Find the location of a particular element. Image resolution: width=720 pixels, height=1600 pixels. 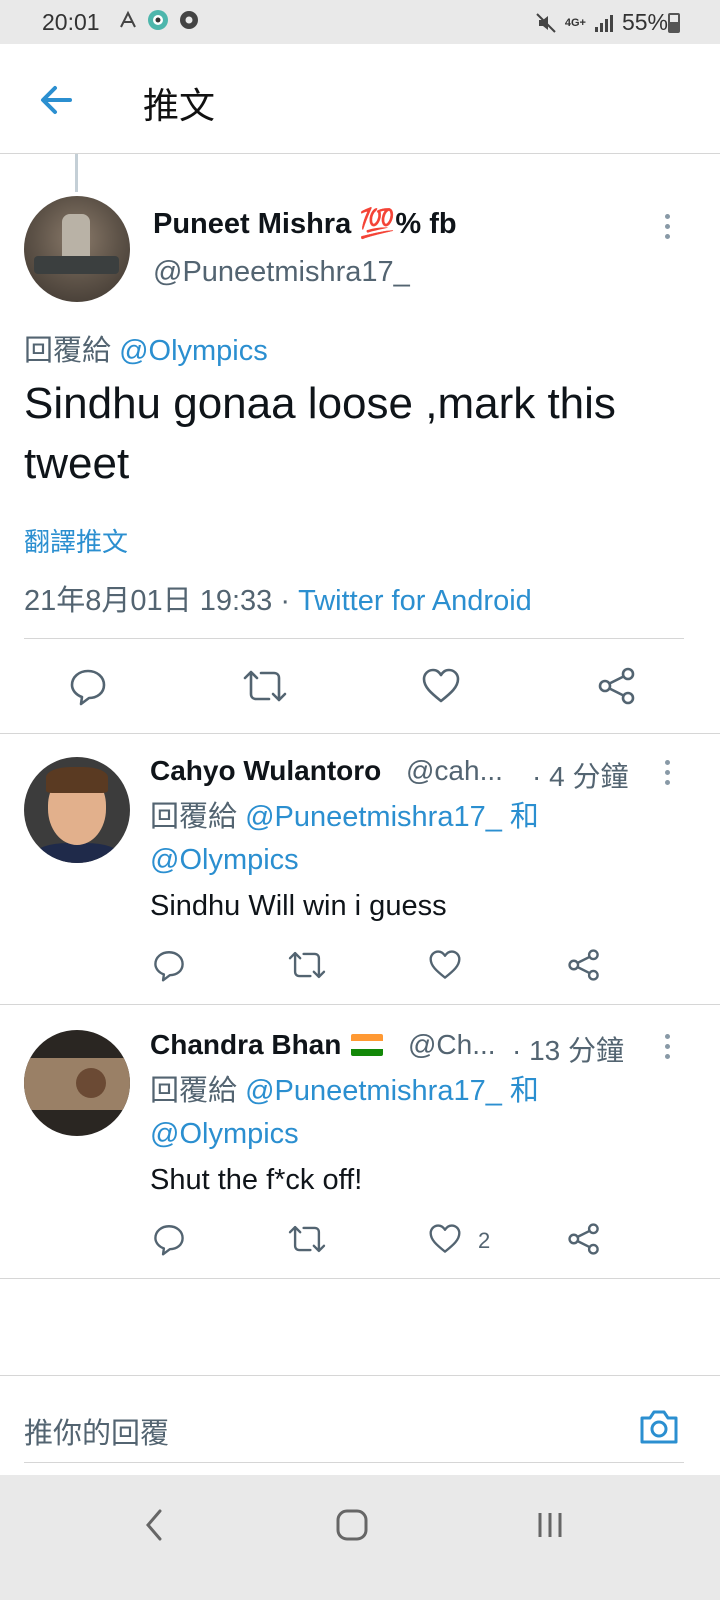

reply-context: 回覆給 @Olympics is located at coordinates (146, 348).